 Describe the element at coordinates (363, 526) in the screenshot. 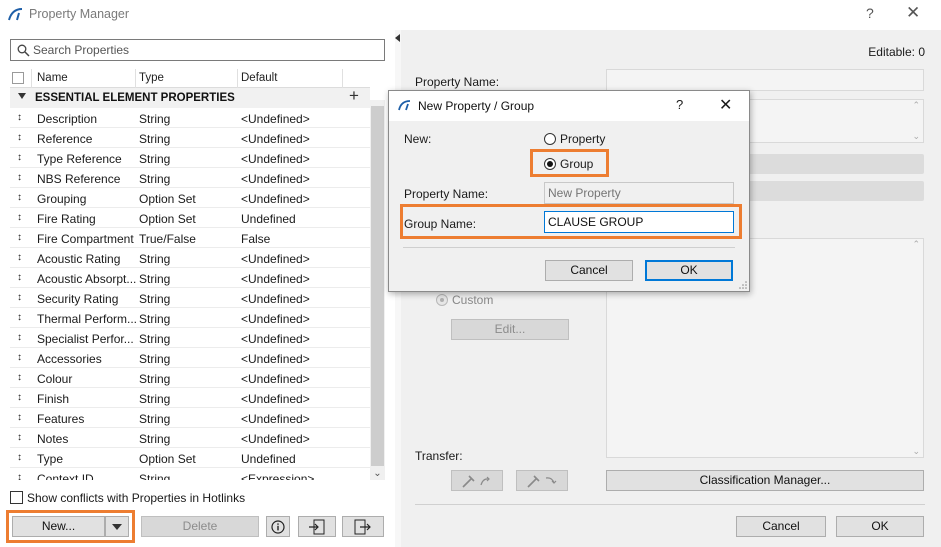

I see `export-button` at that location.